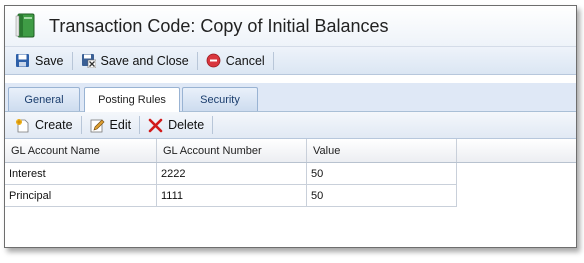  I want to click on create-label: Create, so click(54, 125).